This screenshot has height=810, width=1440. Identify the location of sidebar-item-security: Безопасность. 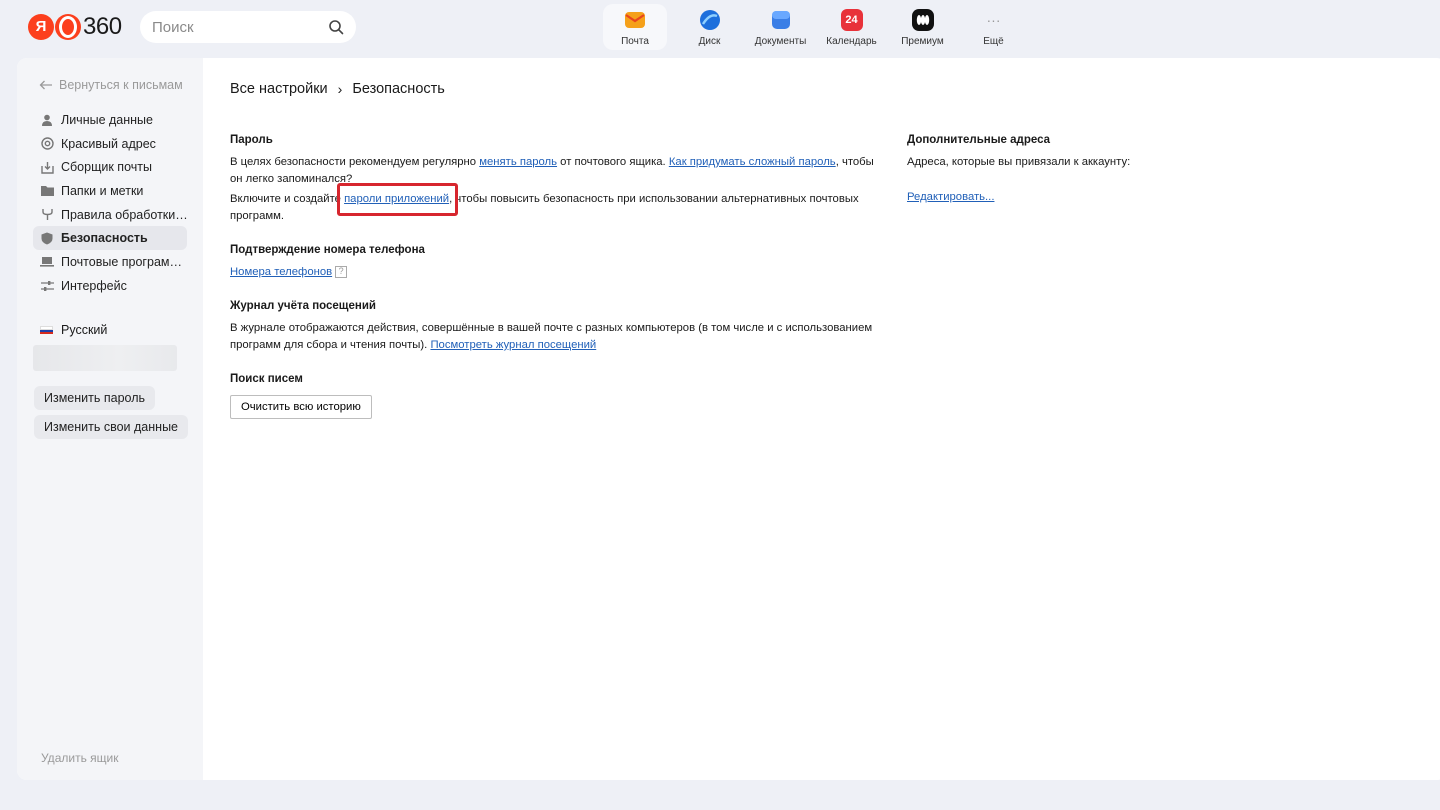
(110, 238).